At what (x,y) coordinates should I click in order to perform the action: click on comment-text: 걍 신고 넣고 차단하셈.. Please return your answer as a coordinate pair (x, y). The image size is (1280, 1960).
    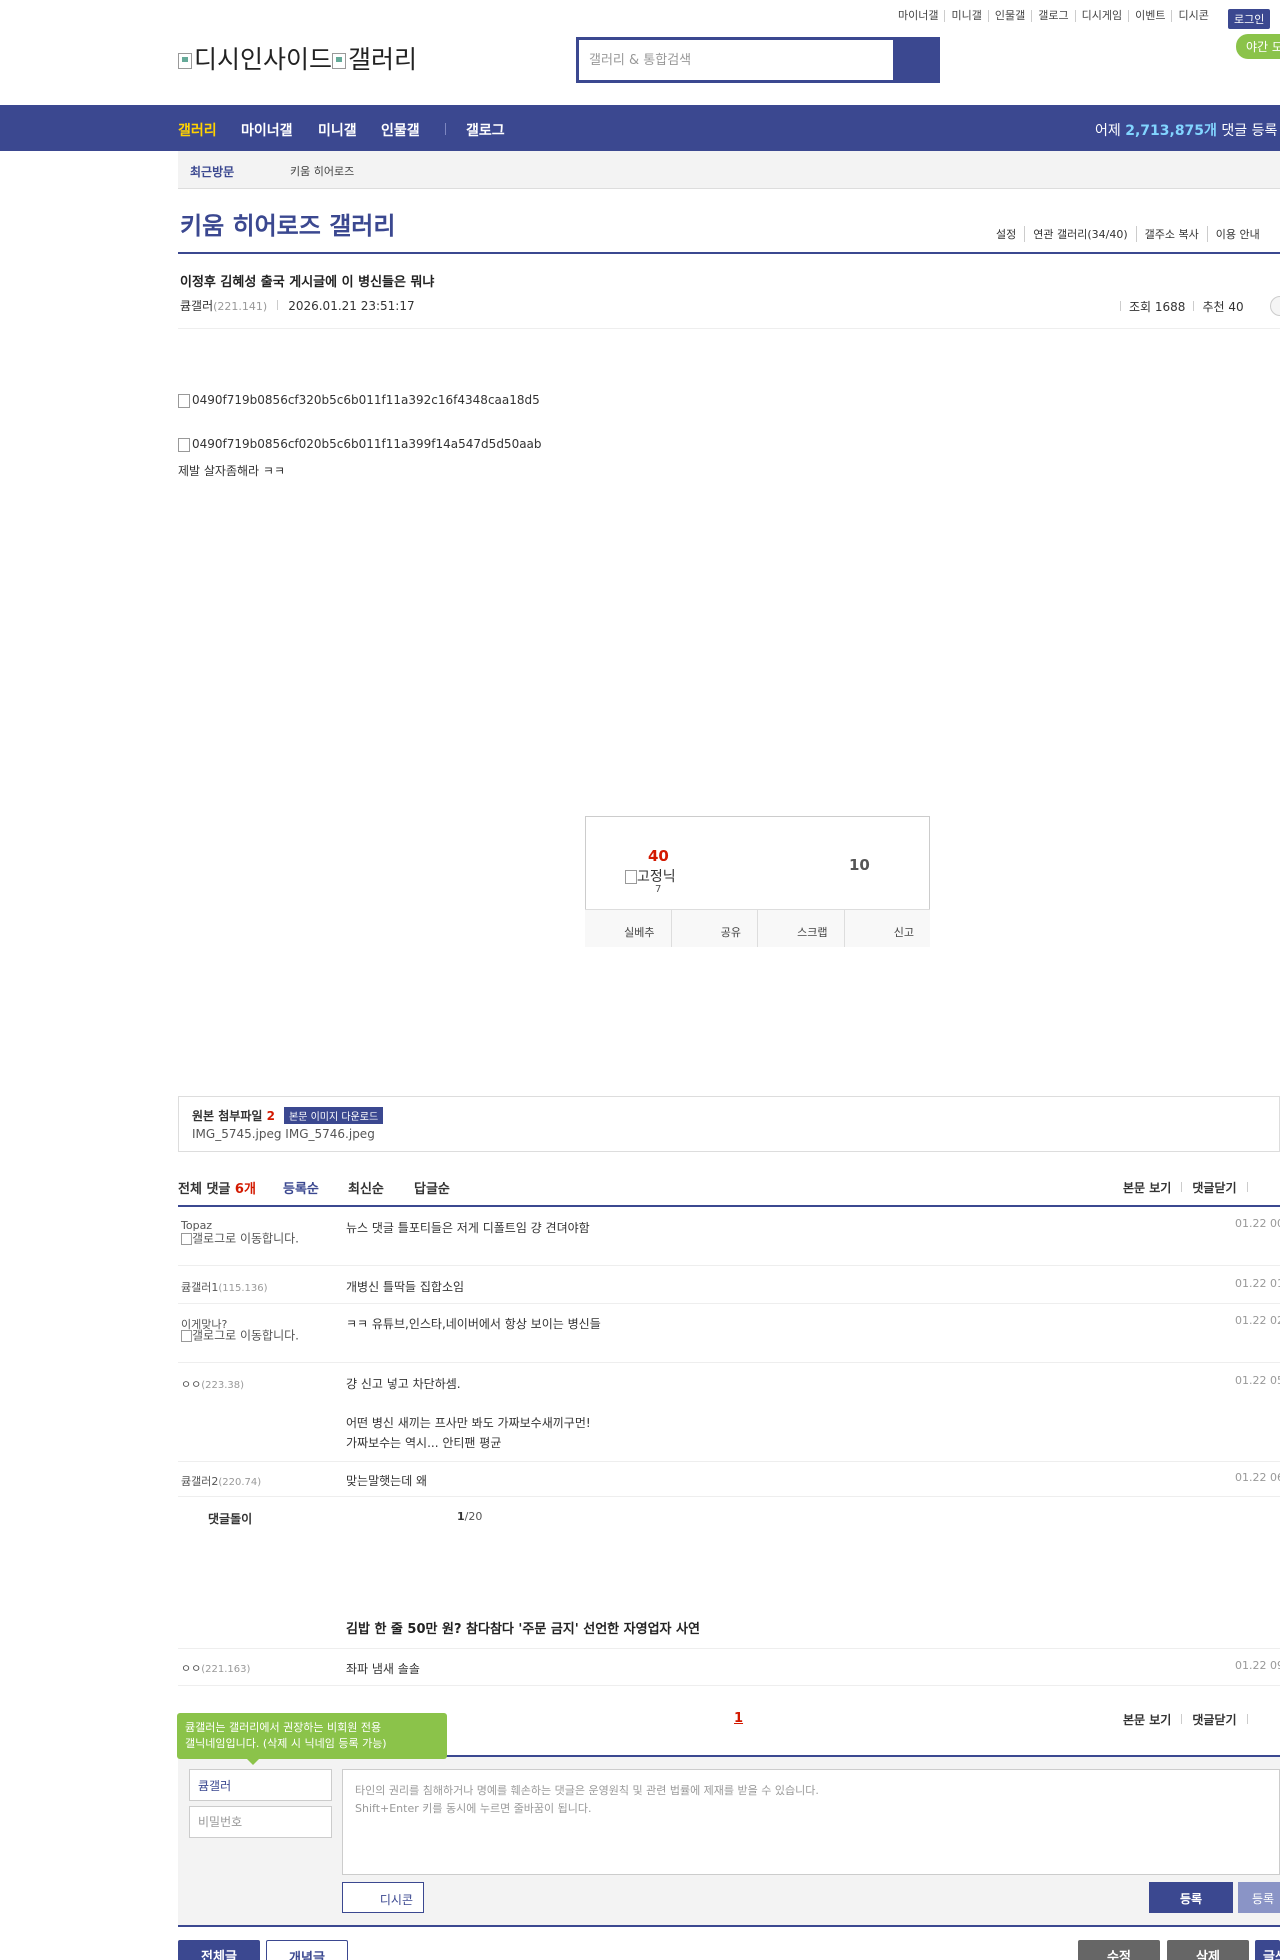
    Looking at the image, I should click on (403, 1384).